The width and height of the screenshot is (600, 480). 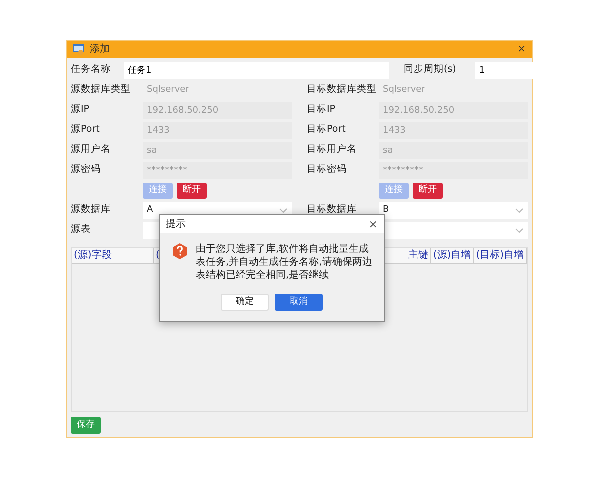 What do you see at coordinates (386, 210) in the screenshot?
I see `field-value: B` at bounding box center [386, 210].